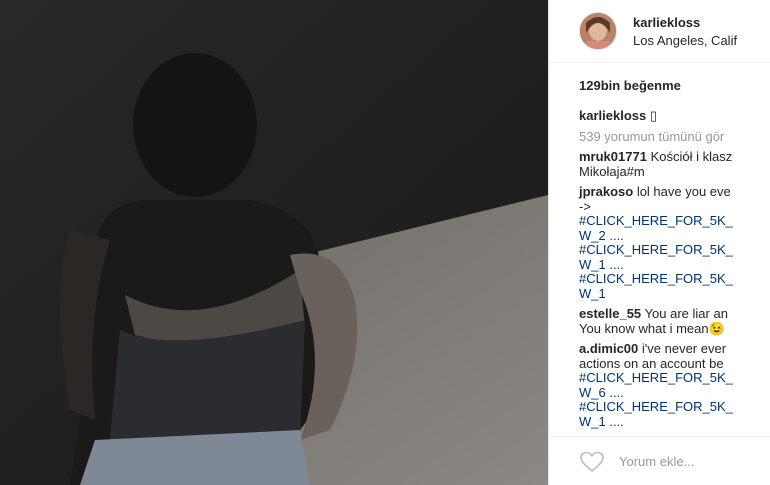  I want to click on caption-emoji: ▯, so click(653, 115).